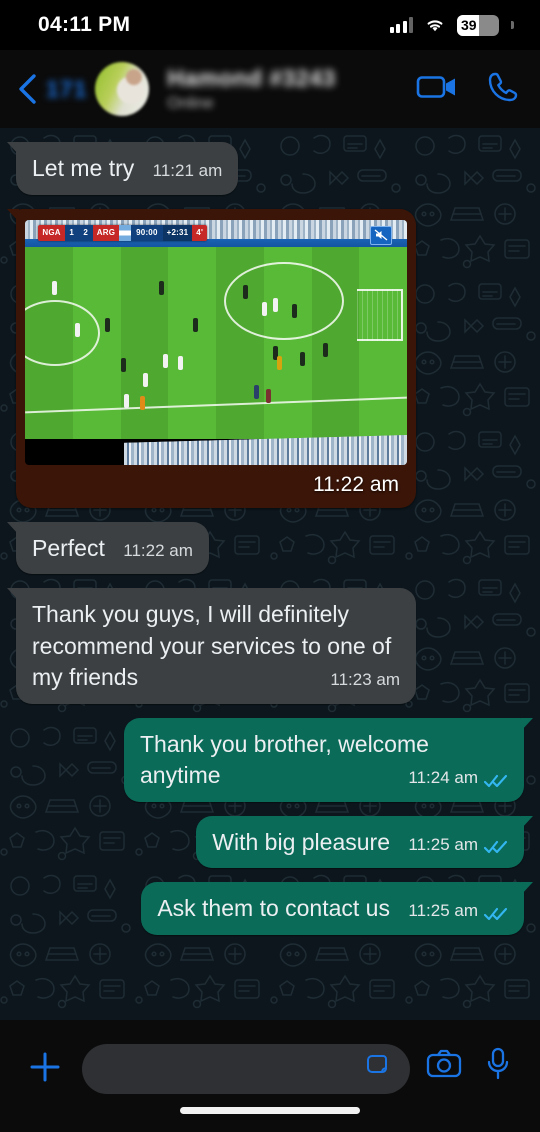 The width and height of the screenshot is (540, 1132). Describe the element at coordinates (451, 25) in the screenshot. I see `status-bar-indicators: 39` at that location.